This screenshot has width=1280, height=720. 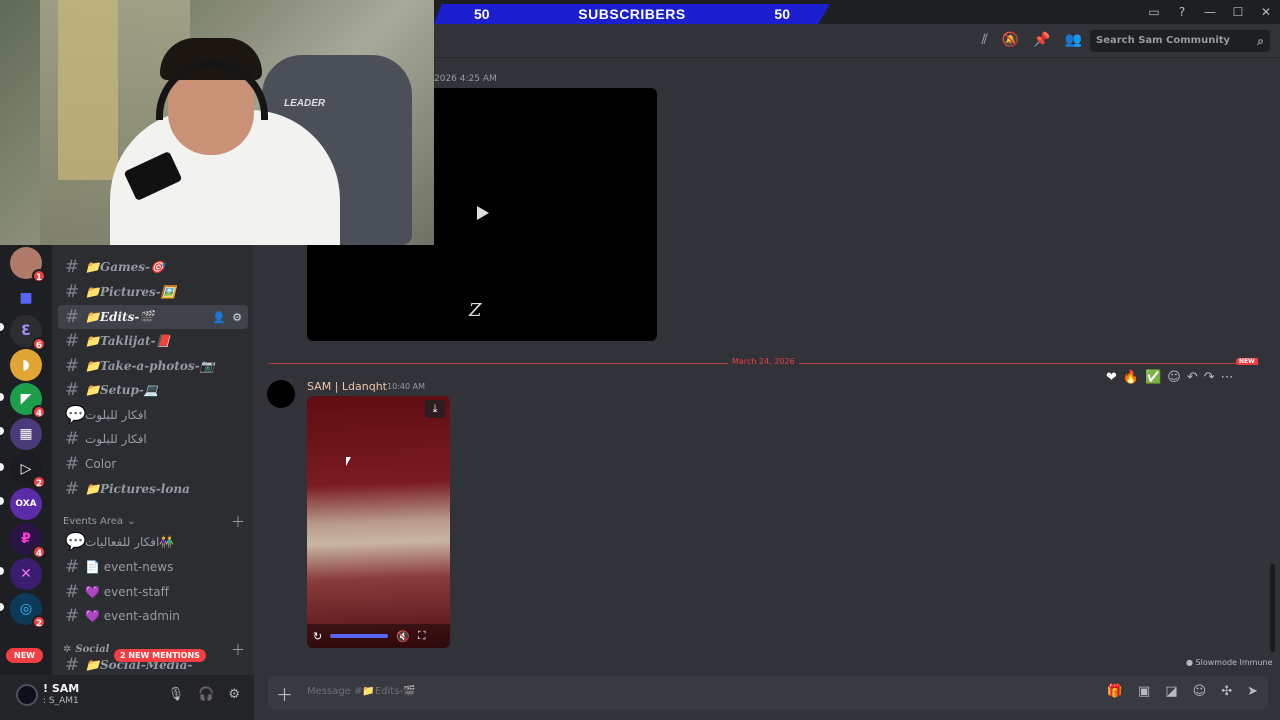 What do you see at coordinates (347, 386) in the screenshot?
I see `message-author: SAM | Ldanqht` at bounding box center [347, 386].